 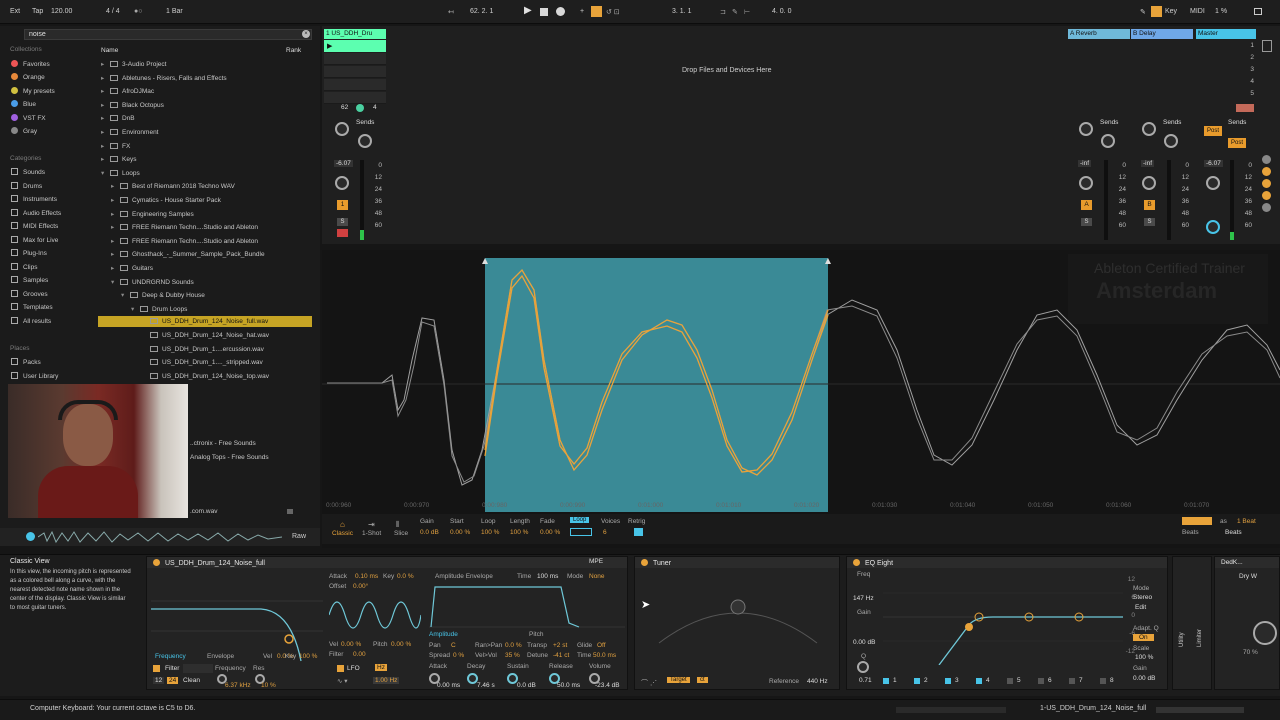 What do you see at coordinates (582, 11) in the screenshot?
I see `overdub-icon: +` at bounding box center [582, 11].